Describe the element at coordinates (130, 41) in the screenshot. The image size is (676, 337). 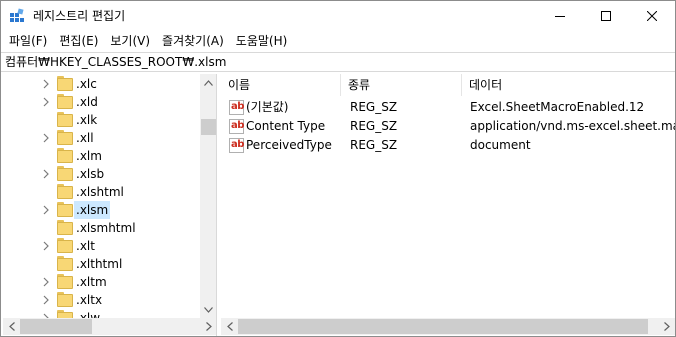
I see `menu-view: 보기(V)` at that location.